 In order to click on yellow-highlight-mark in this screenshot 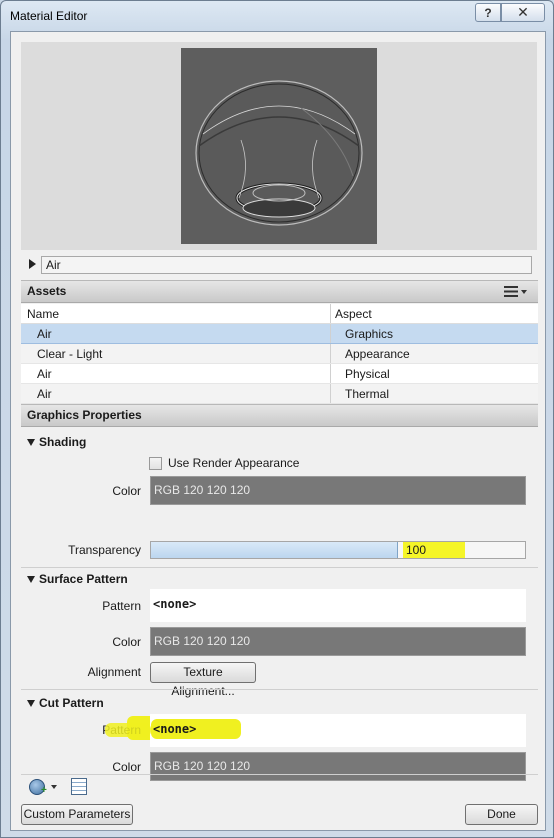, I will do `click(128, 730)`.